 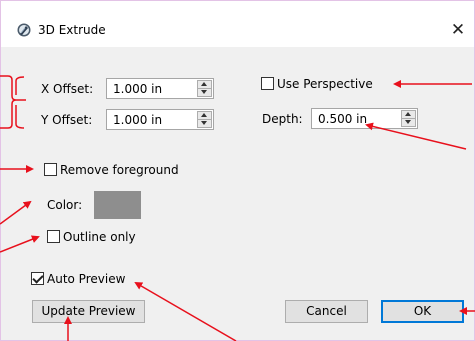 I want to click on use-perspective-checkbox, so click(x=267, y=83).